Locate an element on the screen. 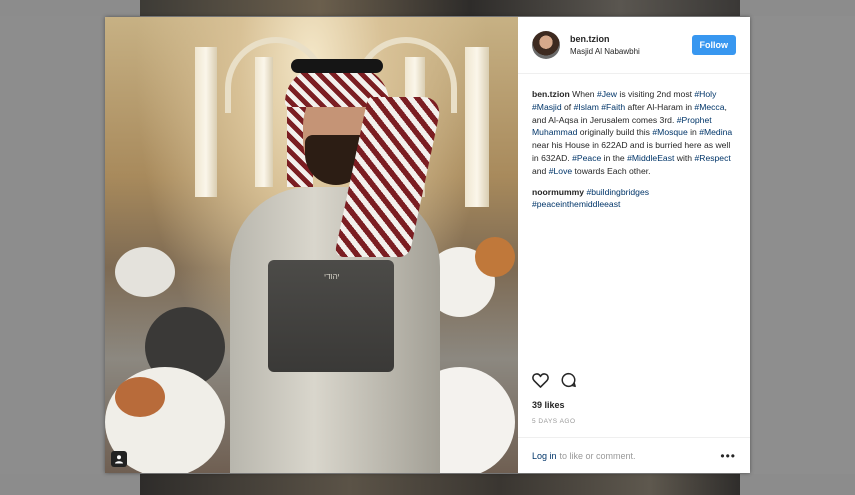  caption-text-segment: in is located at coordinates (693, 132).